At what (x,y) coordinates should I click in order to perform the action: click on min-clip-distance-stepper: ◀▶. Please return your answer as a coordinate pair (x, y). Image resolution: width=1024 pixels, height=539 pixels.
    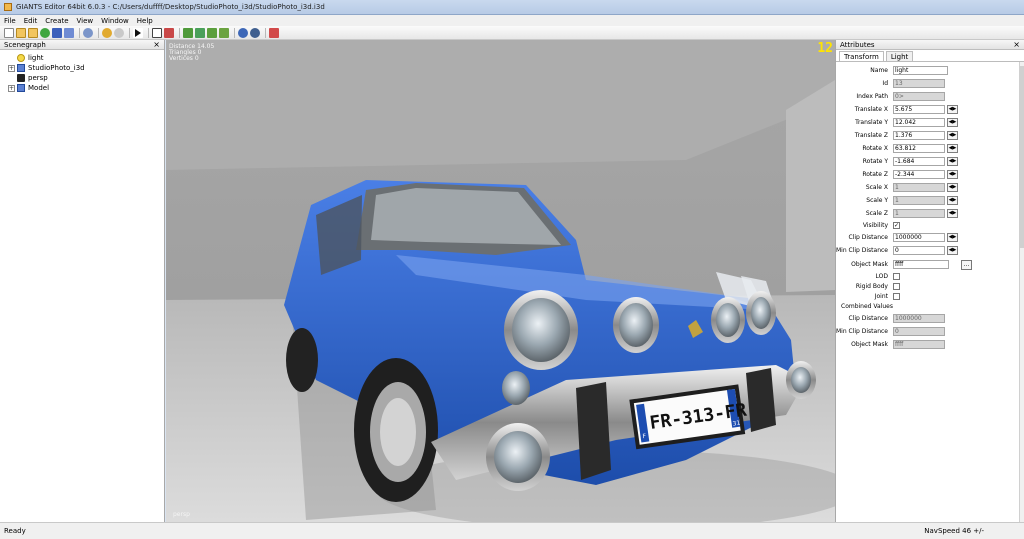
    Looking at the image, I should click on (952, 250).